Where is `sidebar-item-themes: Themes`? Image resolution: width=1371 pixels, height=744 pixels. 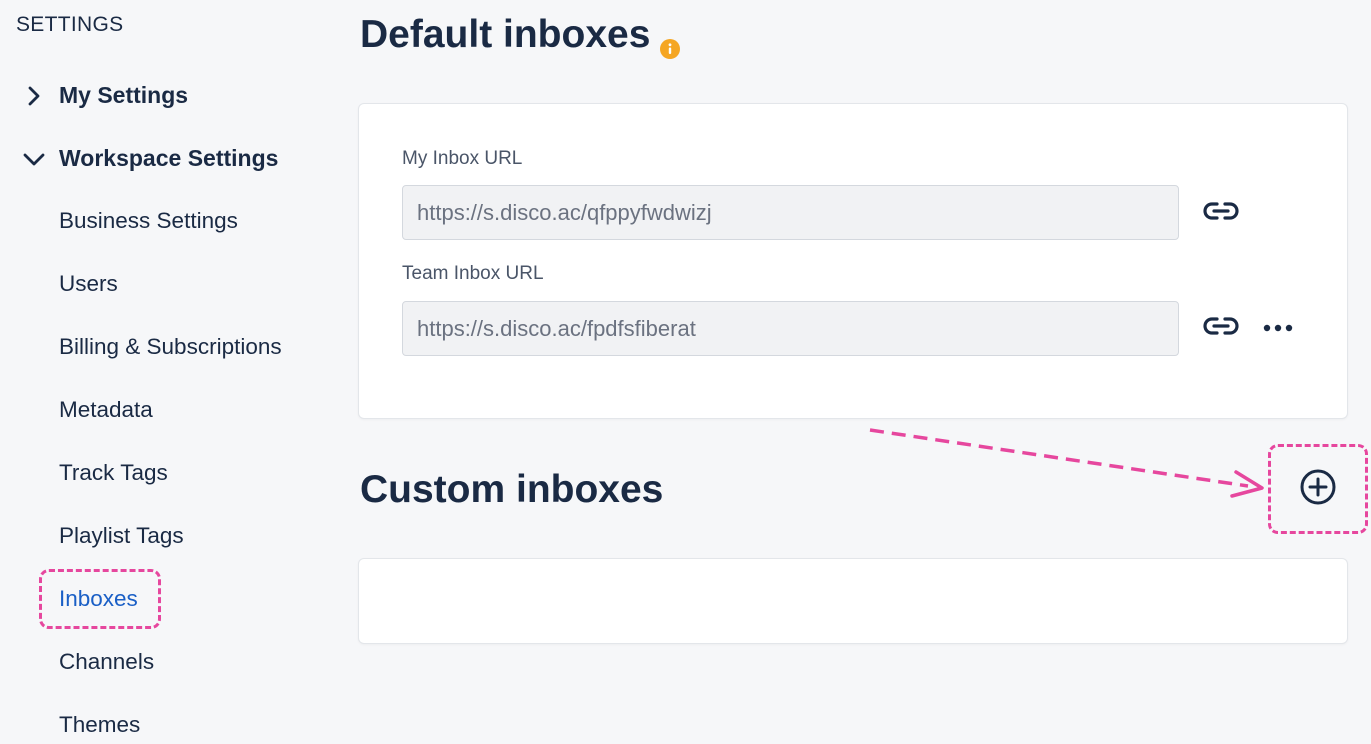
sidebar-item-themes: Themes is located at coordinates (99, 725).